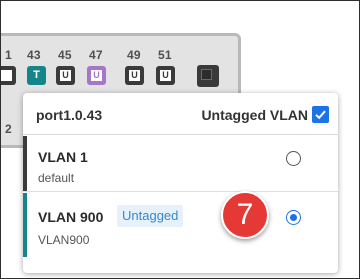 The width and height of the screenshot is (360, 279). I want to click on switch-port-49: U, so click(134, 75).